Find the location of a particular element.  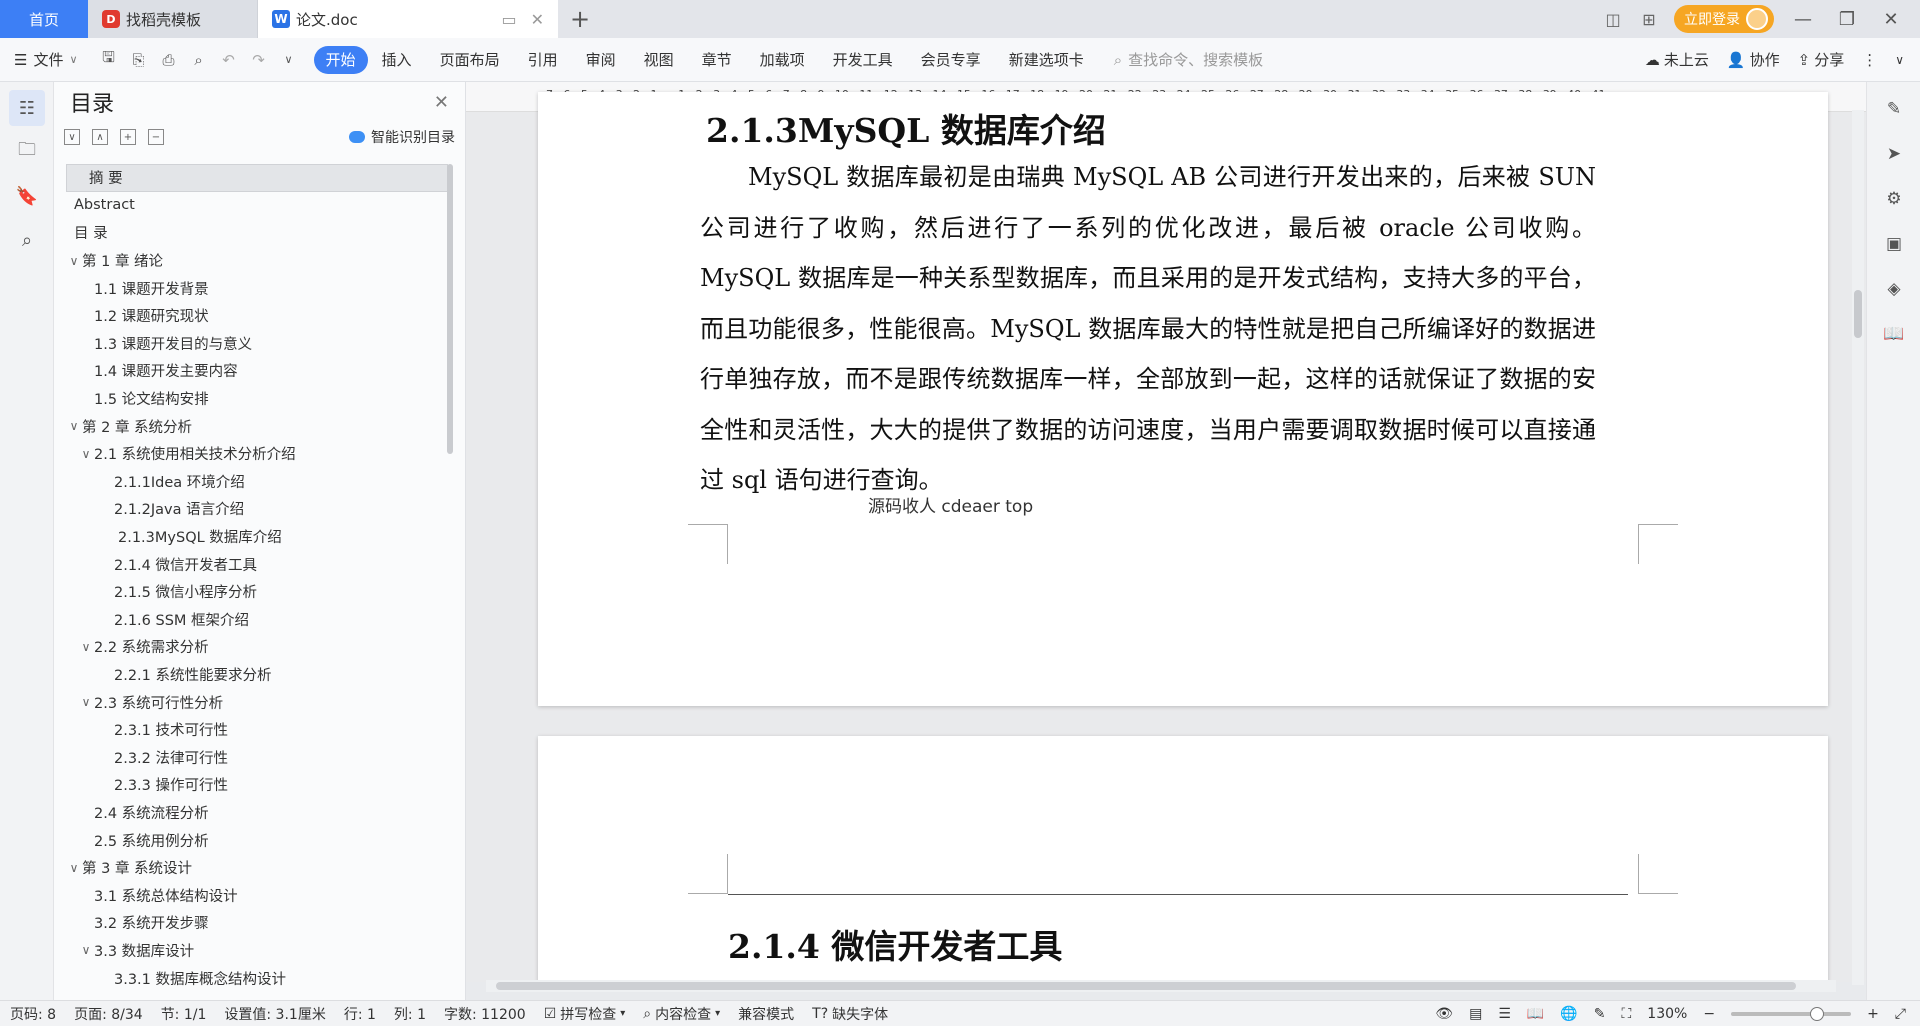

undo-icon: ↶ is located at coordinates (229, 60).